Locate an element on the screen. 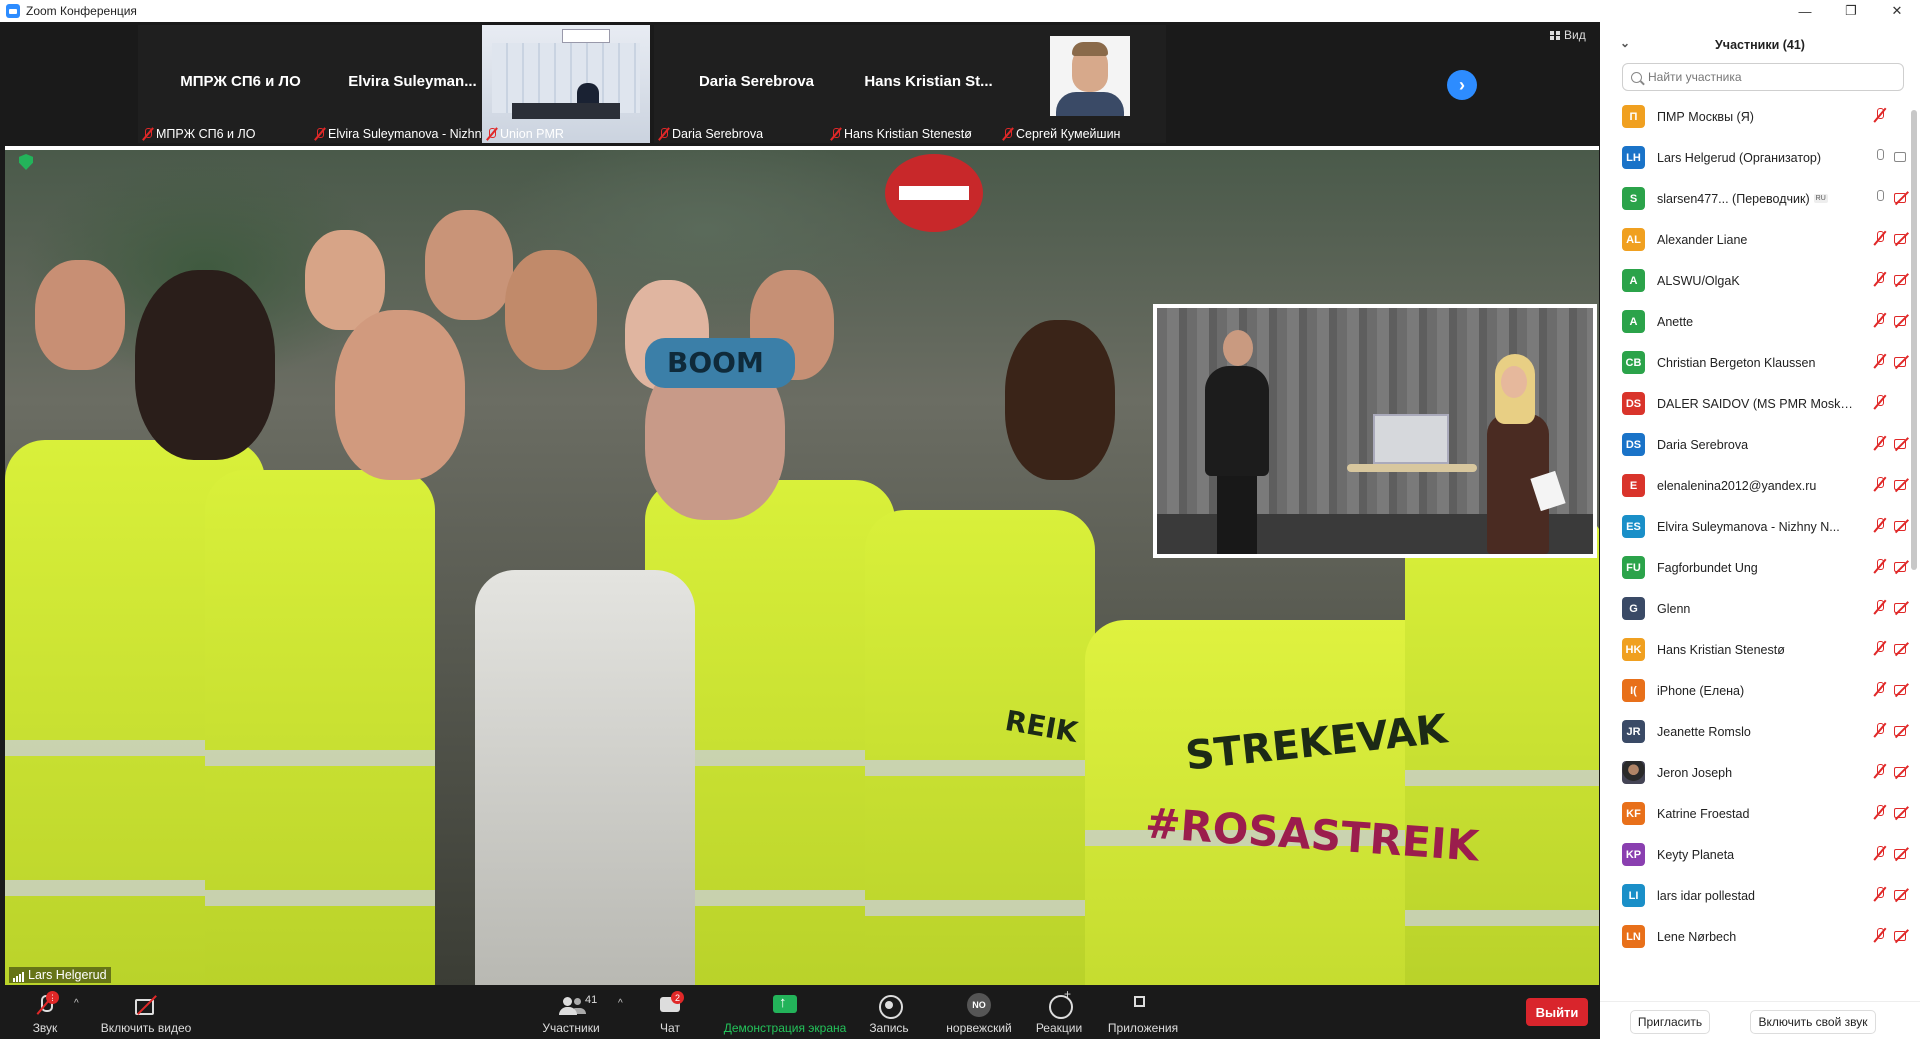 This screenshot has height=1039, width=1920. participant-row: CB Christian Bergeton Klaussen is located at coordinates (1755, 362).